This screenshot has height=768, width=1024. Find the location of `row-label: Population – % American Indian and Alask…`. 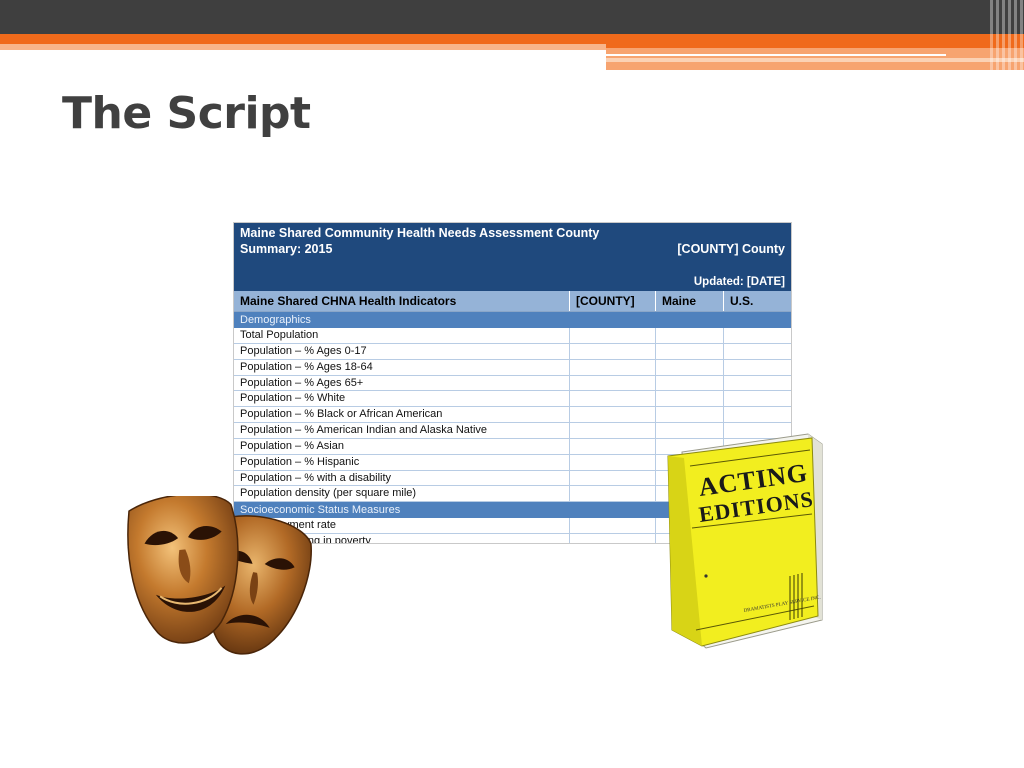

row-label: Population – % American Indian and Alask… is located at coordinates (402, 430).